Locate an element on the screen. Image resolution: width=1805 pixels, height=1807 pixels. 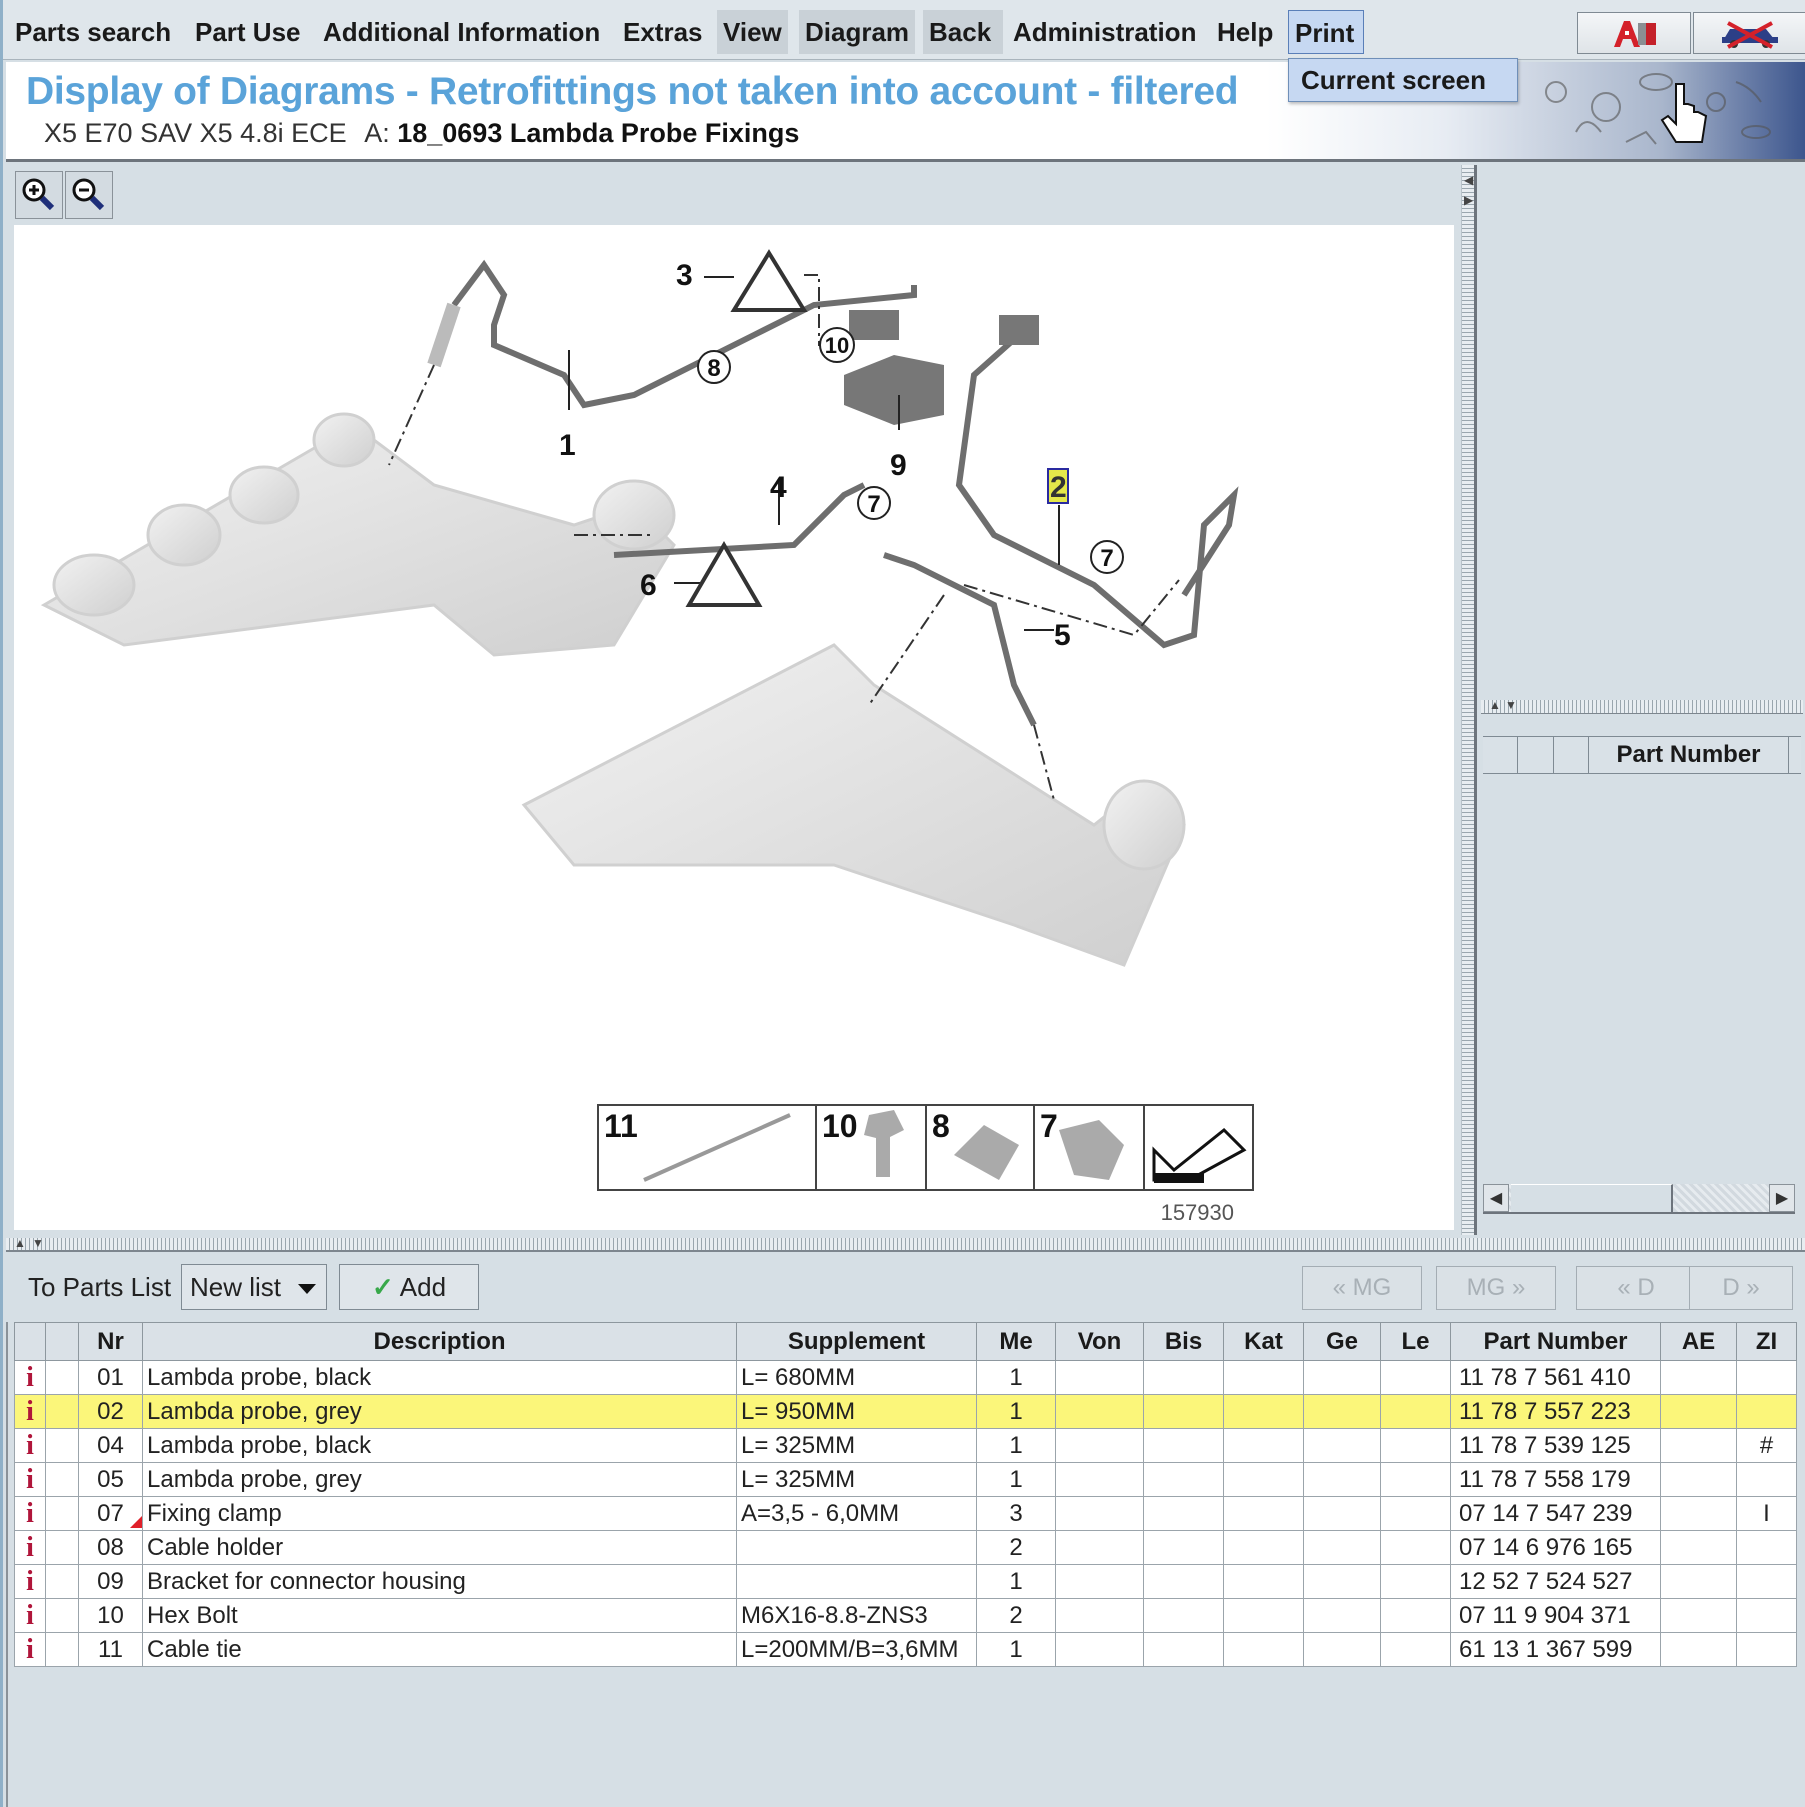
callout-2: 2 is located at coordinates (1058, 487).